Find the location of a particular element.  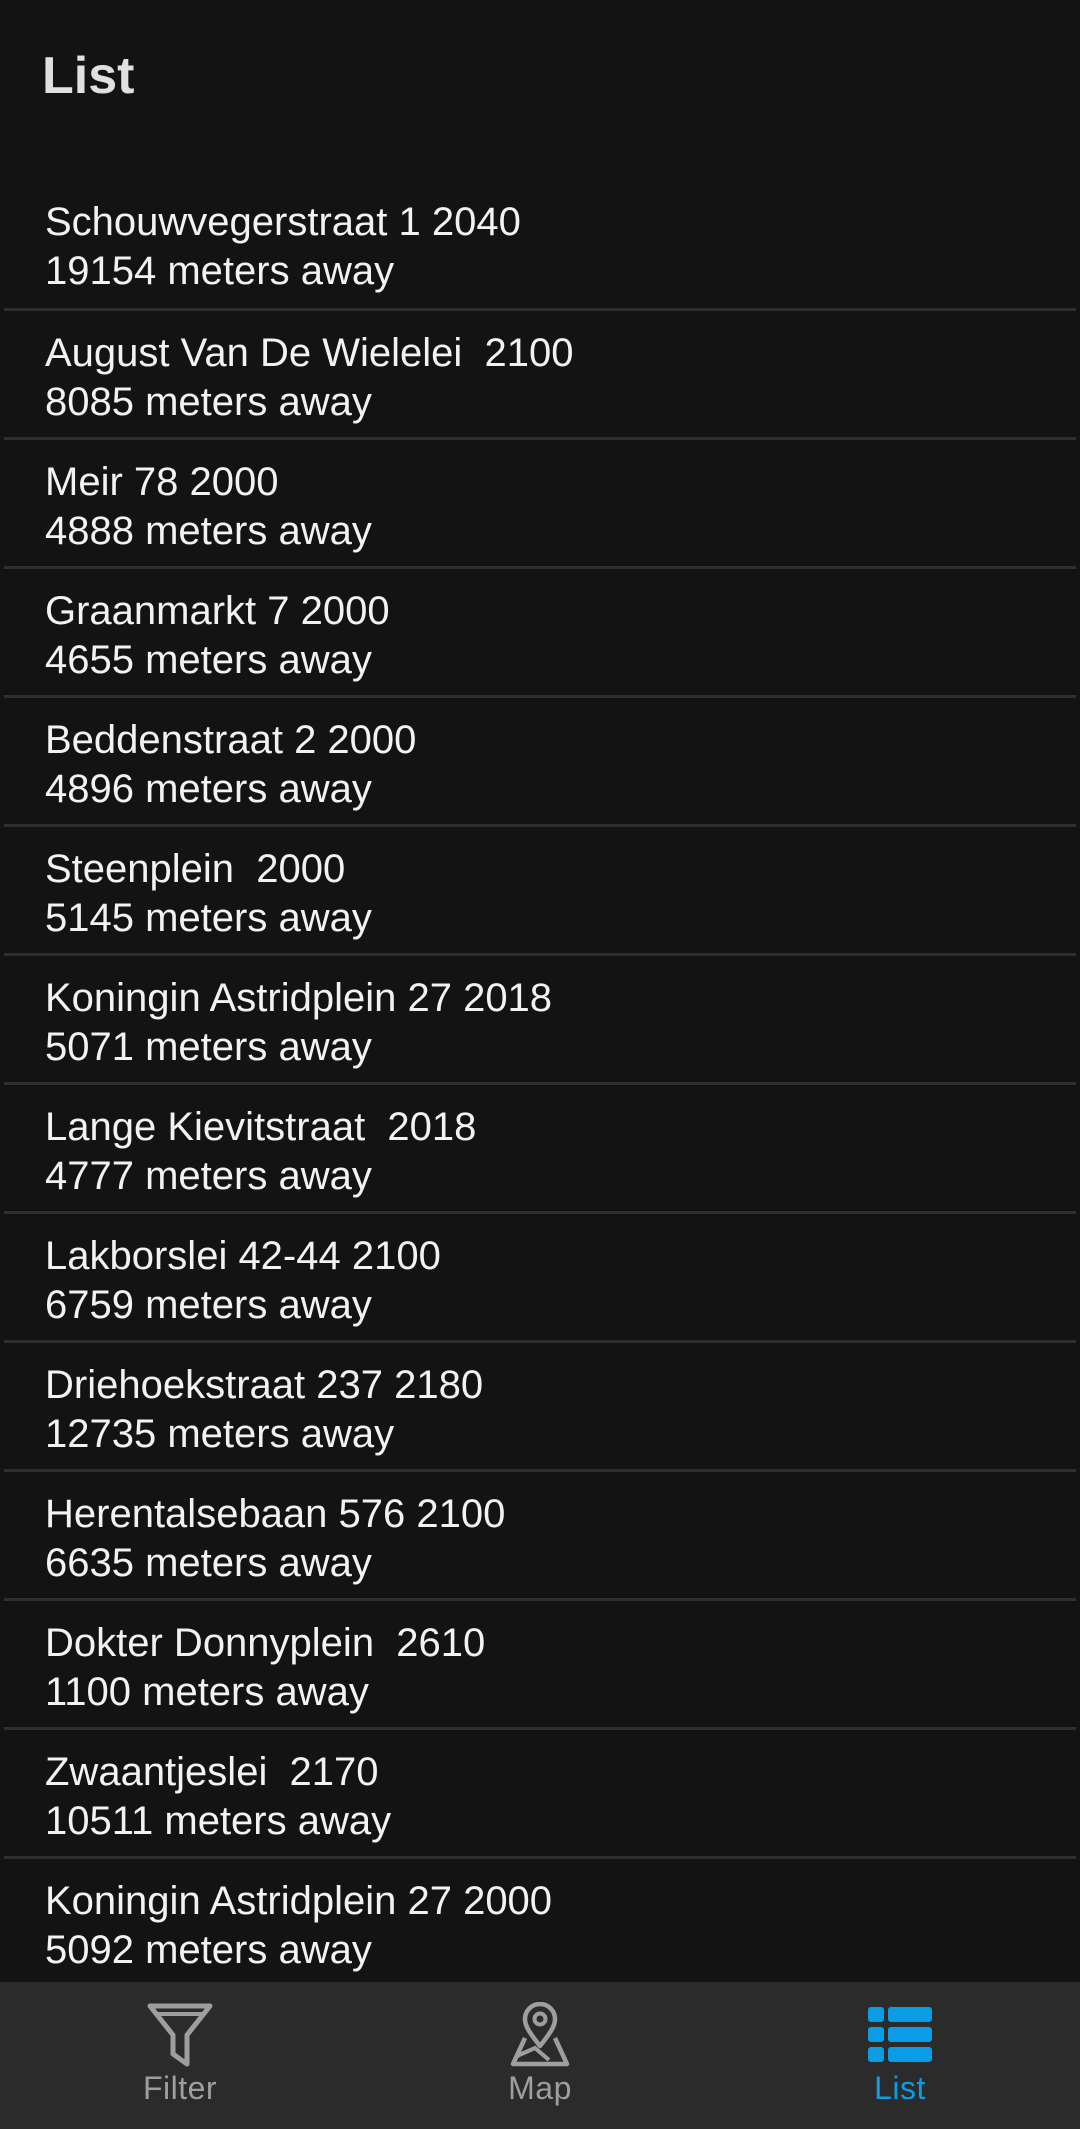

item-distance: 4896 meters away is located at coordinates (208, 789).